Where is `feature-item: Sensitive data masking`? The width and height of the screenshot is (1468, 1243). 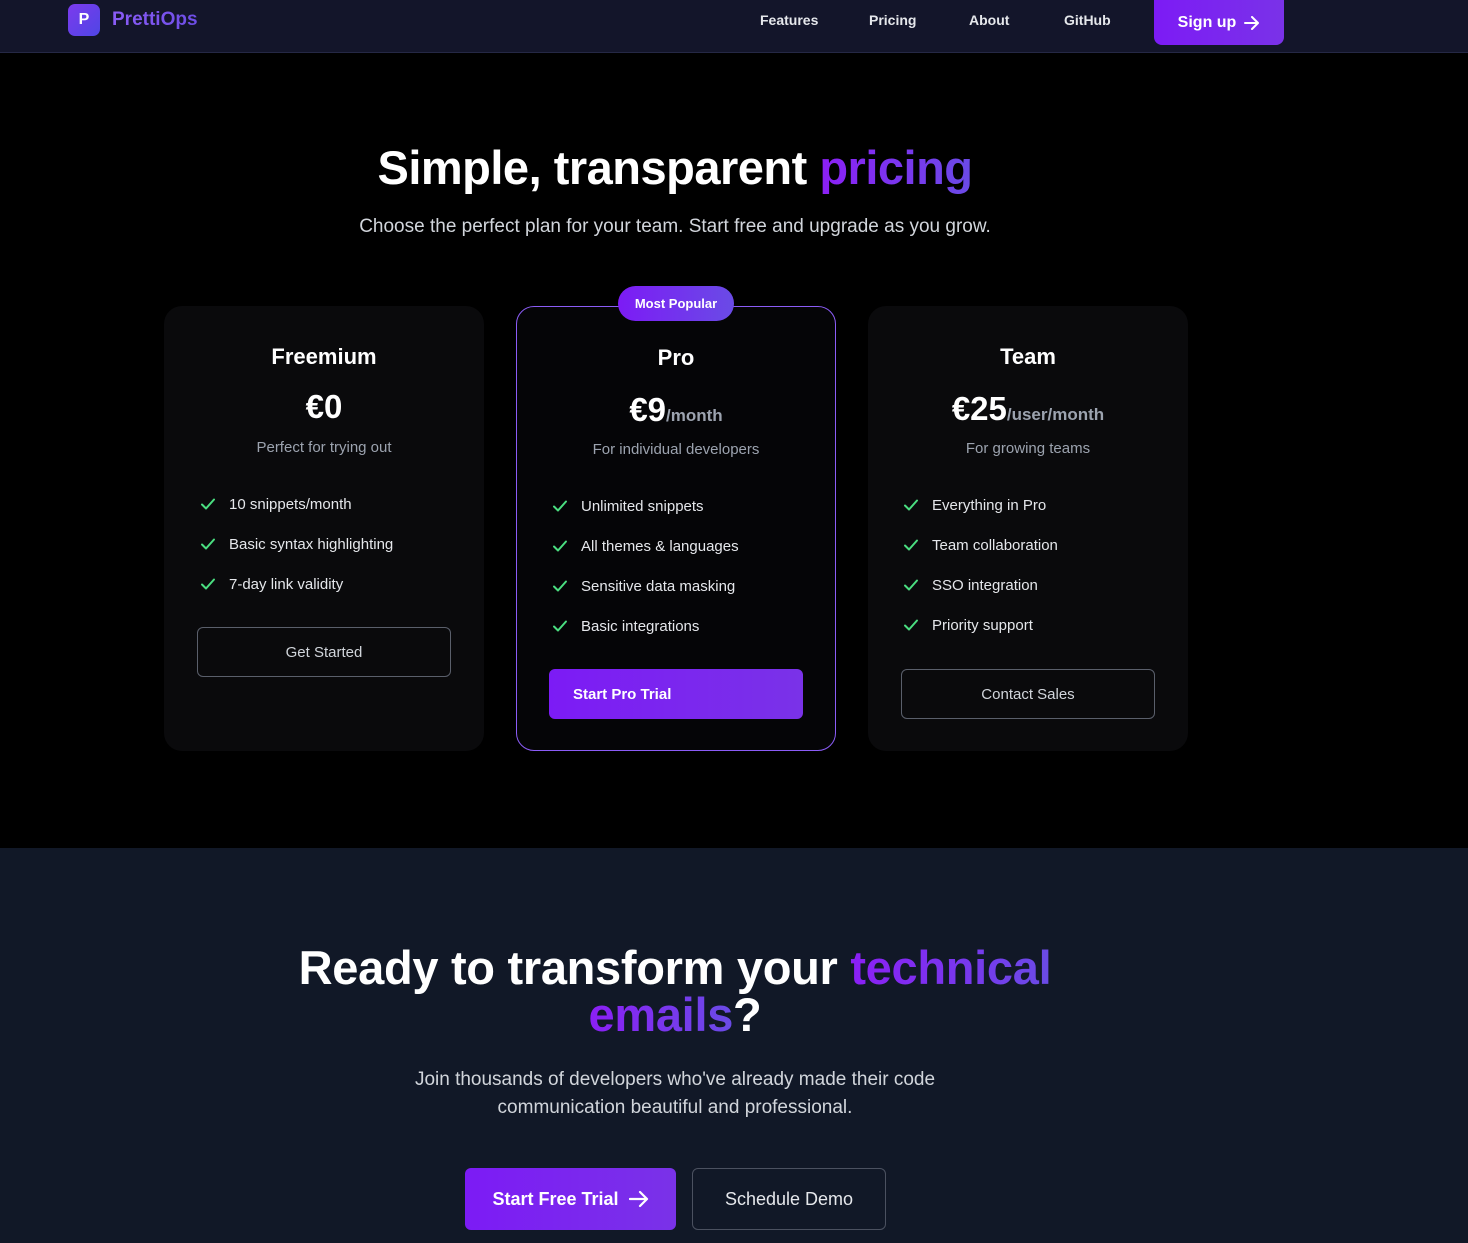
feature-item: Sensitive data masking is located at coordinates (645, 586).